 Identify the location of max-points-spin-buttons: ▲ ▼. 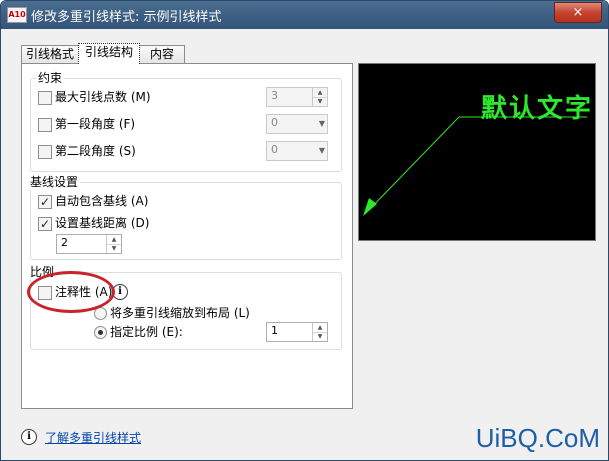
(319, 97).